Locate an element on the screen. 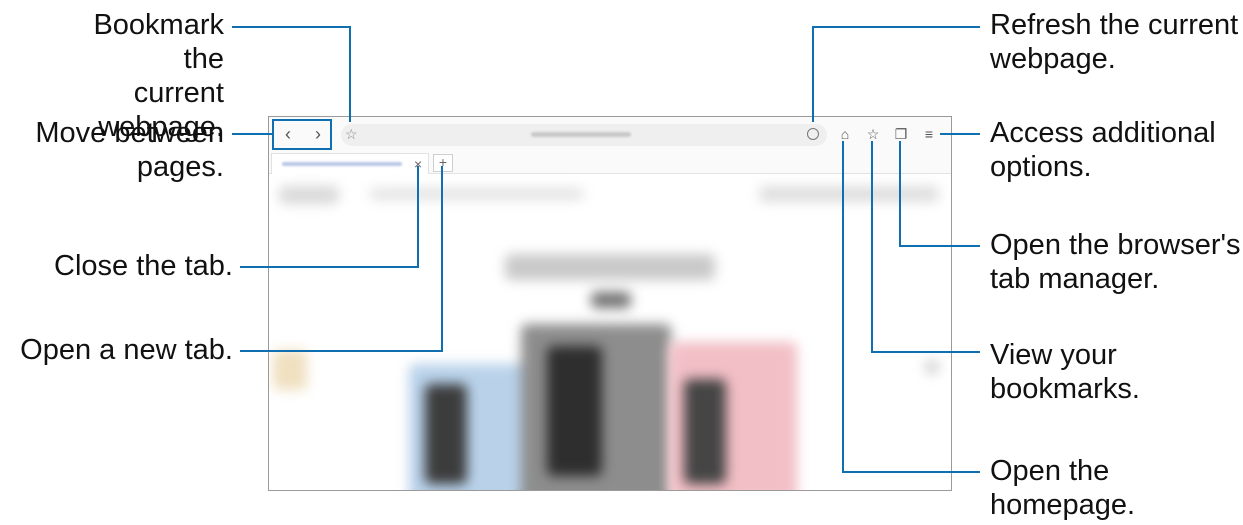  leader-line-newtab-h is located at coordinates (341, 351).